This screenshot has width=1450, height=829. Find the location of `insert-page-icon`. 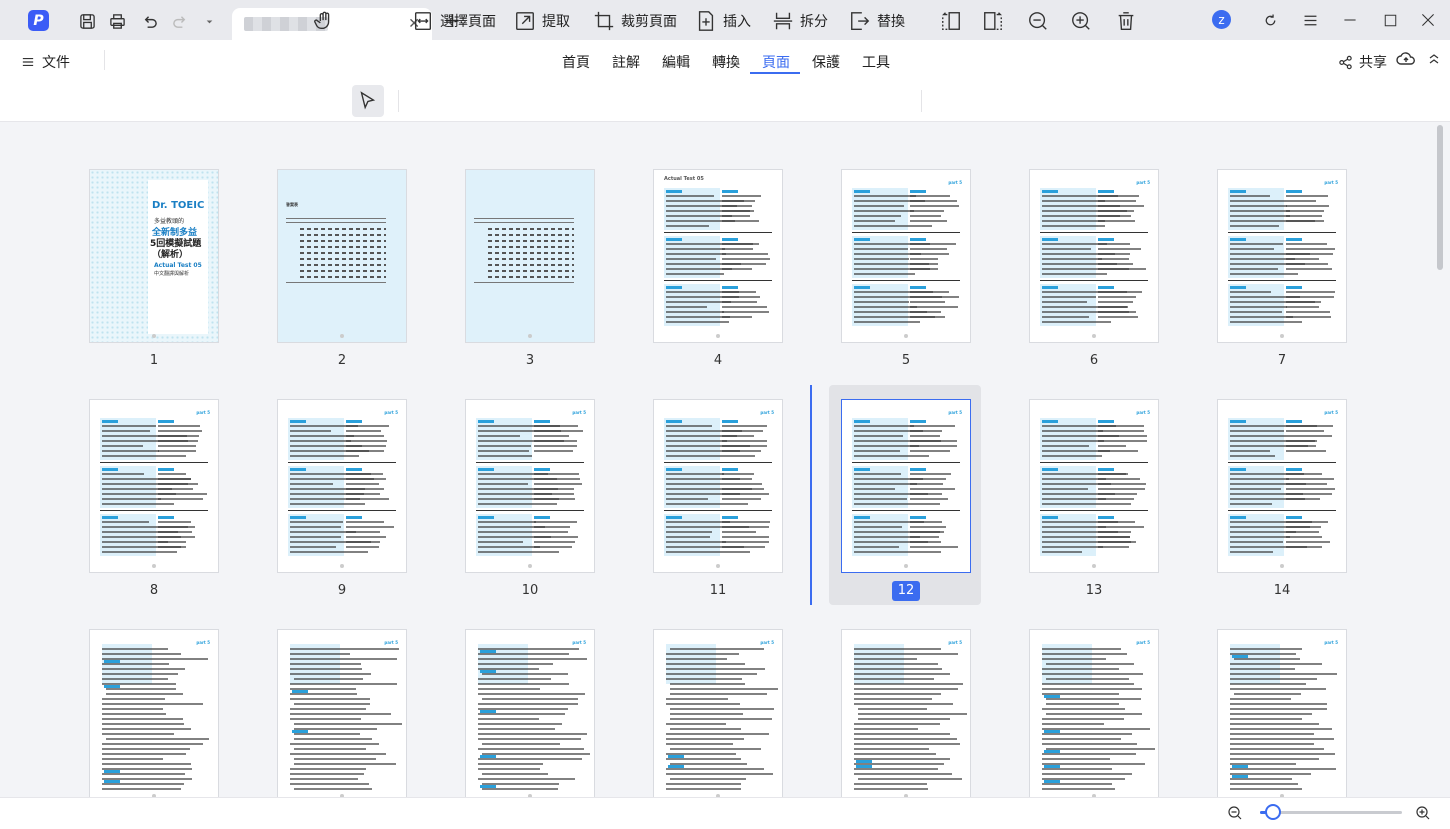

insert-page-icon is located at coordinates (706, 21).